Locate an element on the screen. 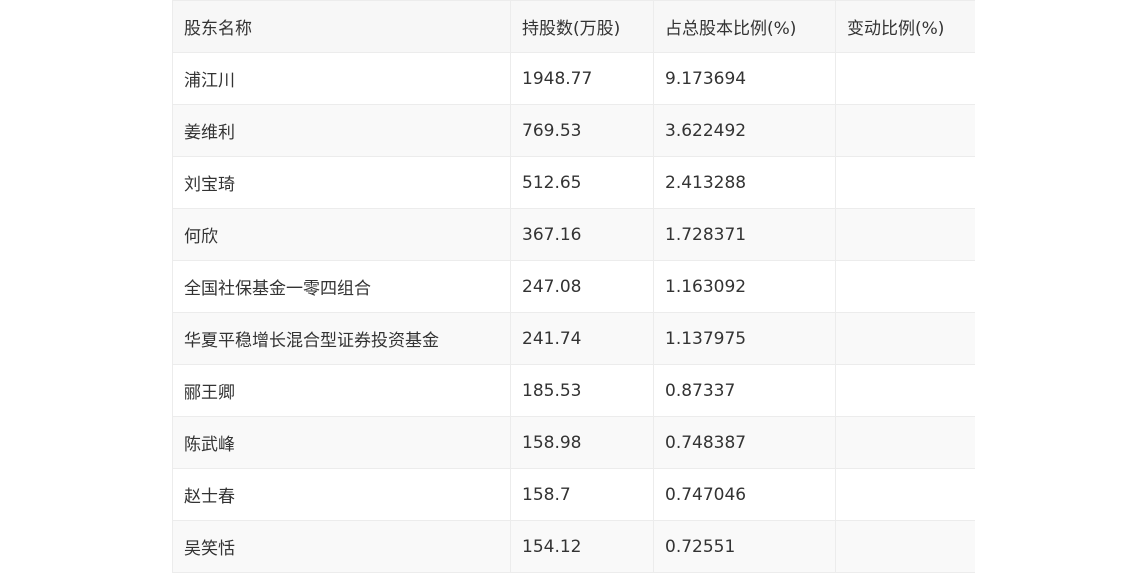  cell-shares-held: 185.53 is located at coordinates (582, 390).